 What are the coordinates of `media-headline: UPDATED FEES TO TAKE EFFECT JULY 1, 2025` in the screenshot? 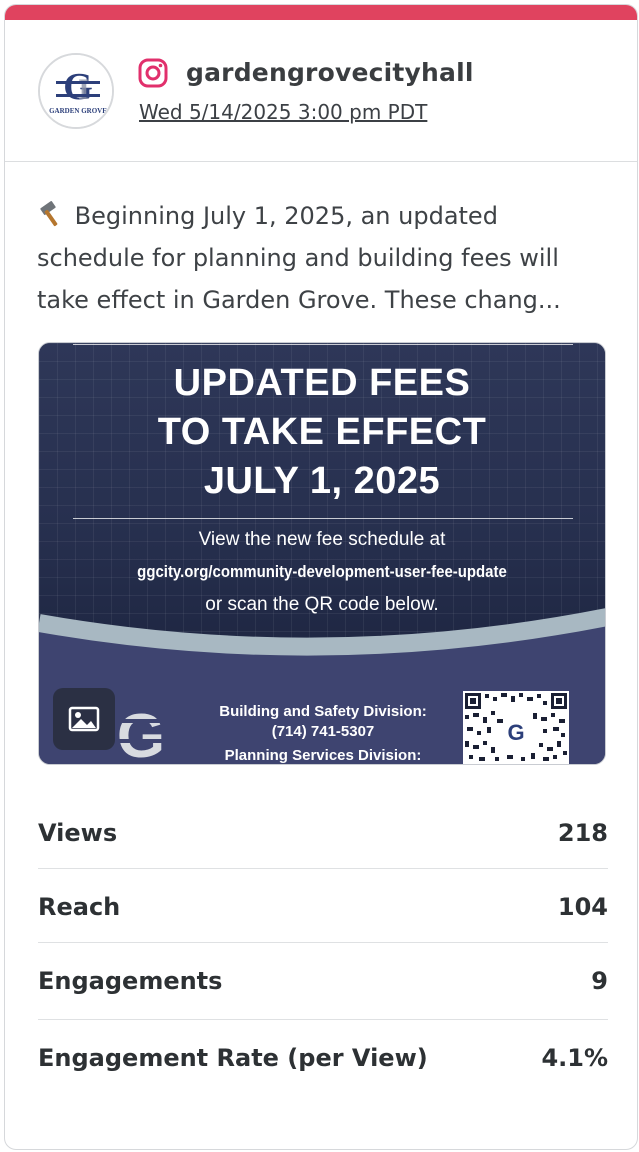 It's located at (322, 432).